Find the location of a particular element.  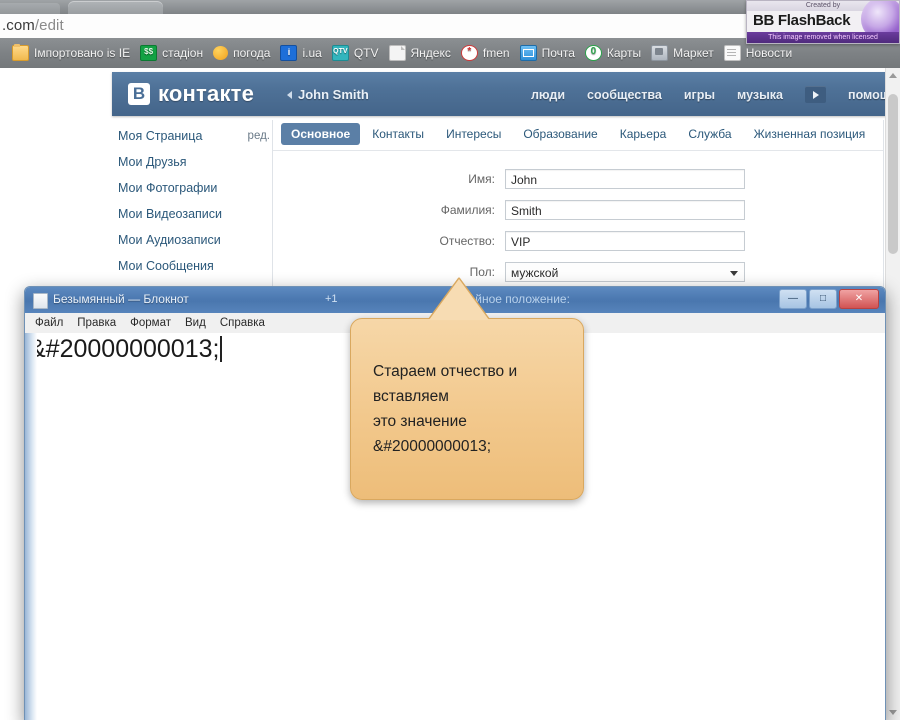

bookmark-item: 0 Карты is located at coordinates (613, 53).